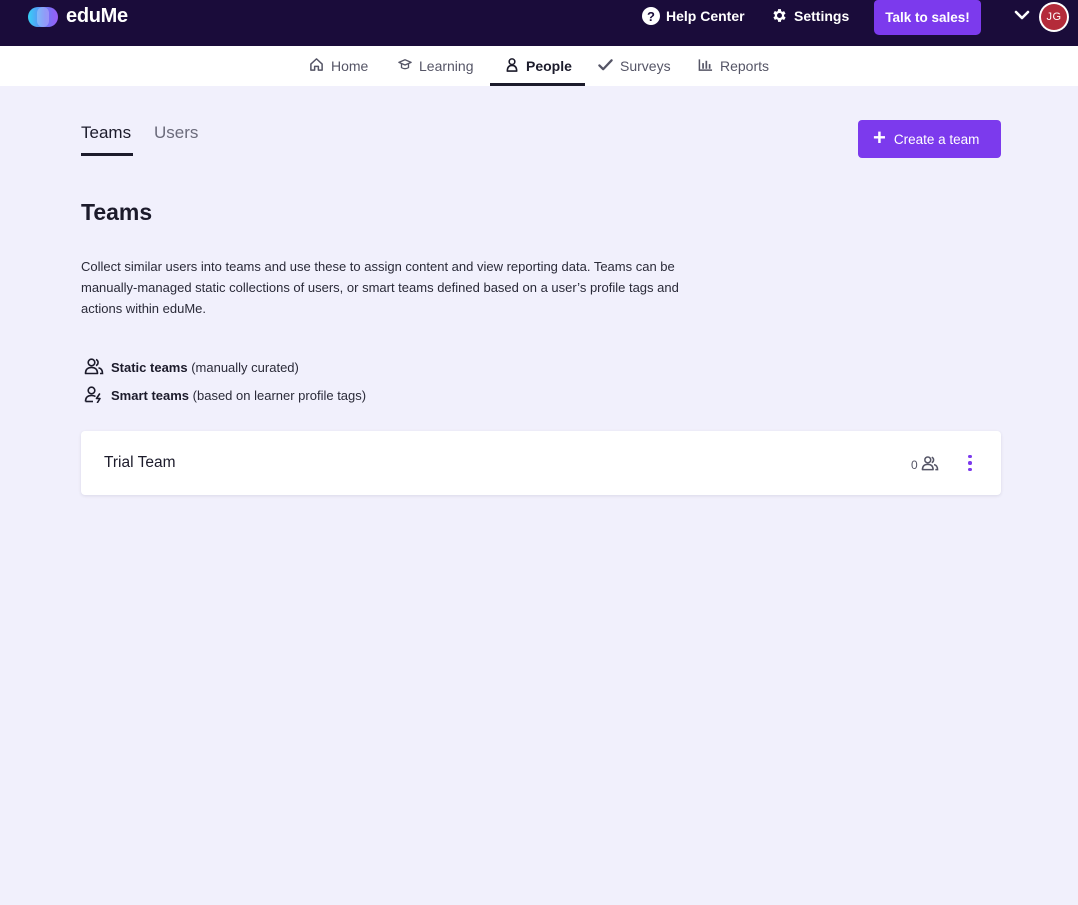 The image size is (1078, 905). I want to click on legend-static-desc: (manually curated), so click(243, 367).